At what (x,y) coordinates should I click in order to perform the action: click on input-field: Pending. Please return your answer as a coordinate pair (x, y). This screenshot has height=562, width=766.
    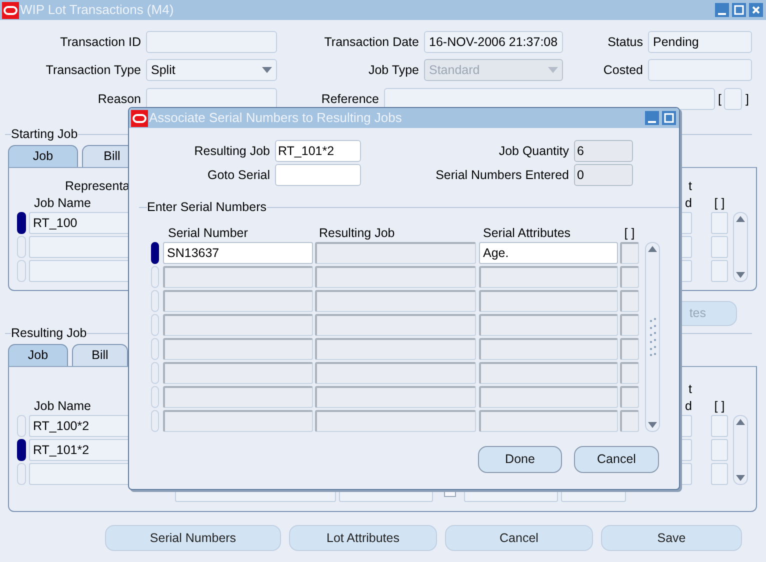
    Looking at the image, I should click on (700, 42).